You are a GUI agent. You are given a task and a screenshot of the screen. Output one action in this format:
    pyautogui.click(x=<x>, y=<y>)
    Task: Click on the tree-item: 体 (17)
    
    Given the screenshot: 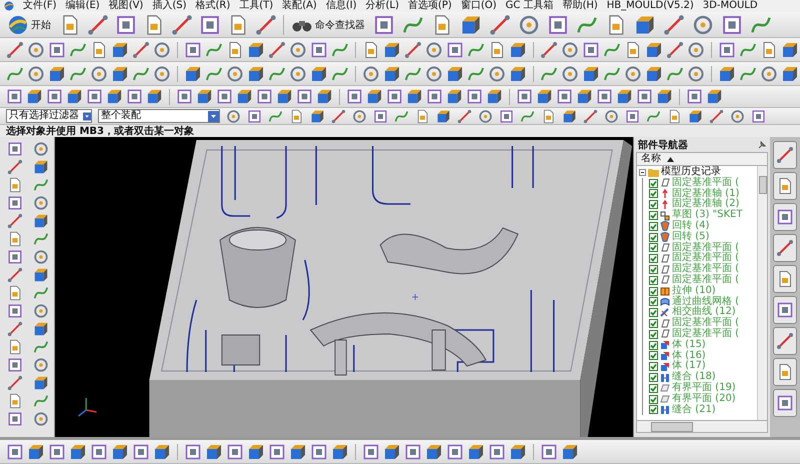 What is the action you would take?
    pyautogui.click(x=689, y=366)
    